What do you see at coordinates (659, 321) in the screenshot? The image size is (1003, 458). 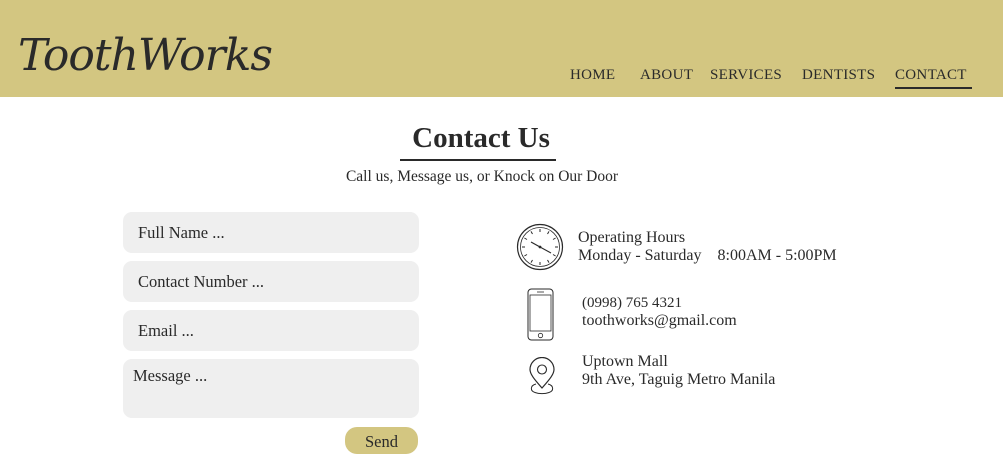 I see `email-address: toothworks@gmail.com` at bounding box center [659, 321].